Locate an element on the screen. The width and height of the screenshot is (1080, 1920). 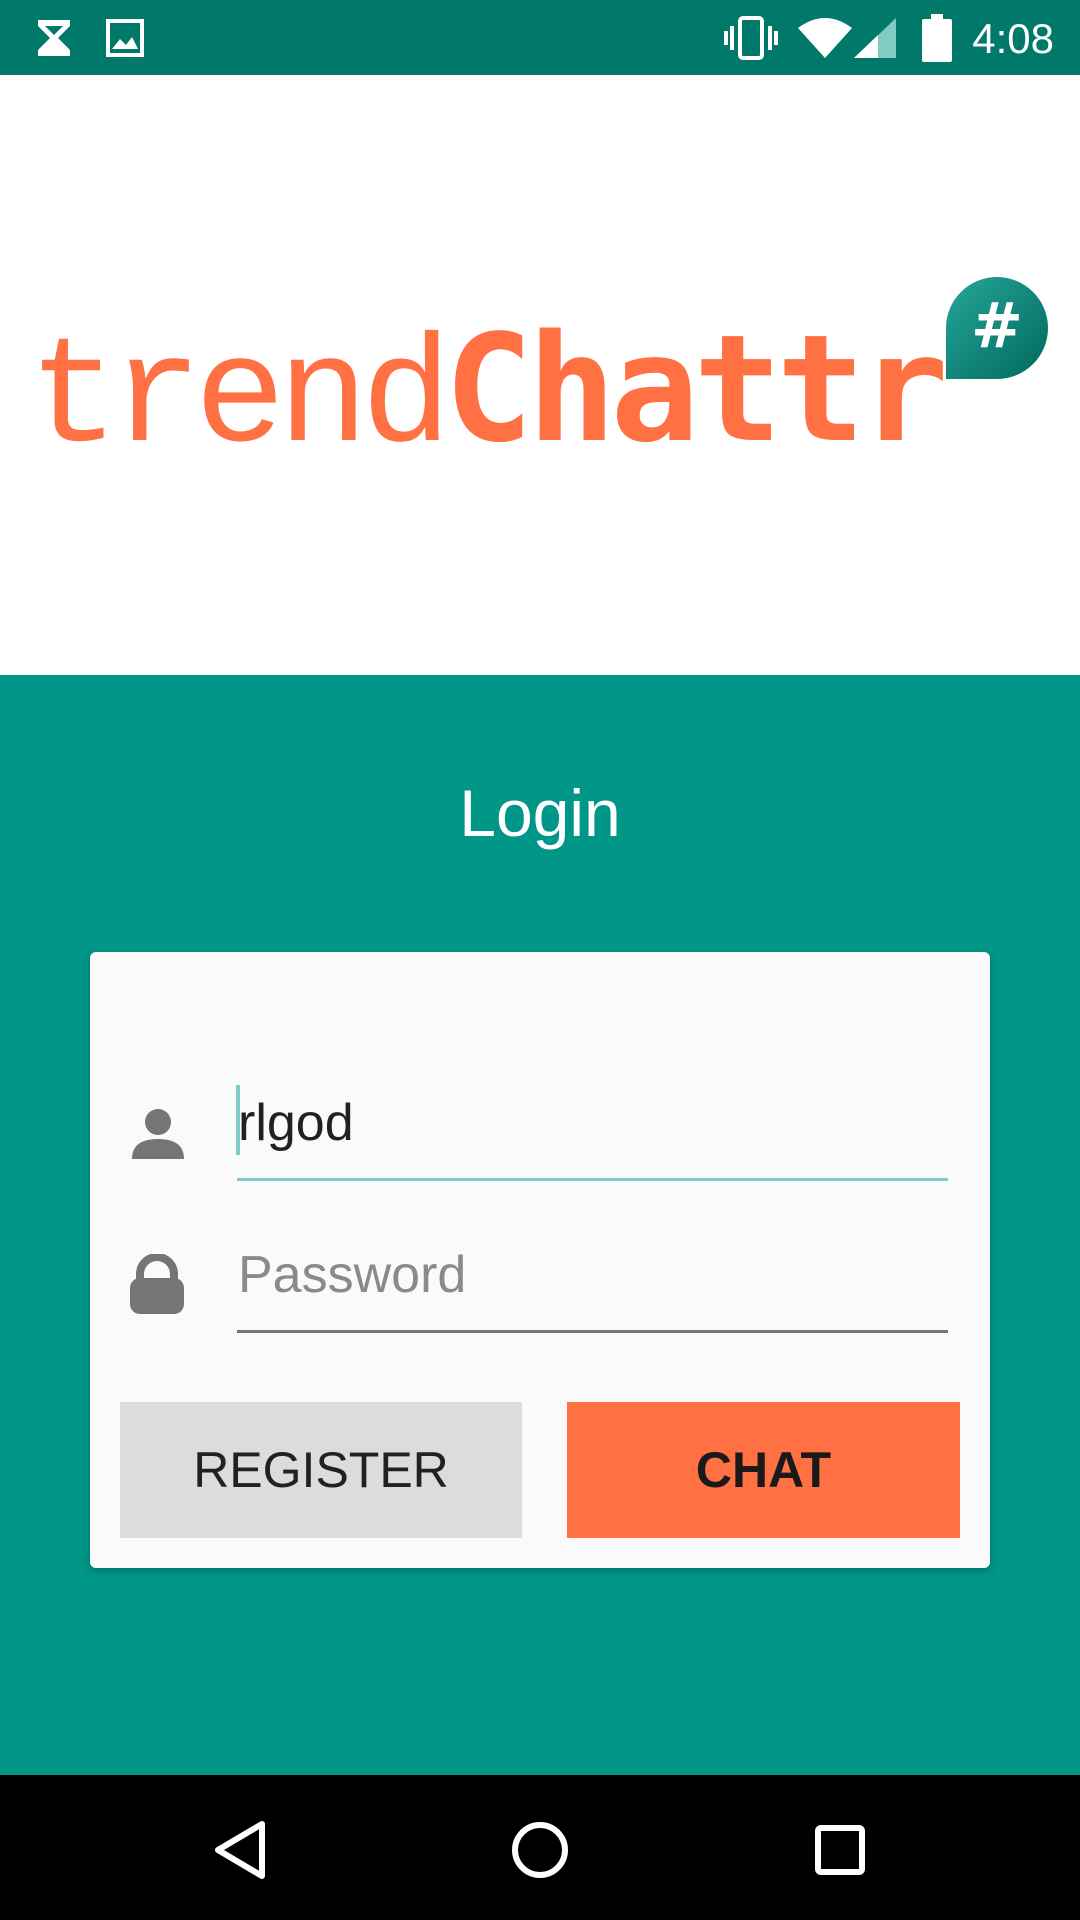
cell-signal-icon is located at coordinates (875, 37).